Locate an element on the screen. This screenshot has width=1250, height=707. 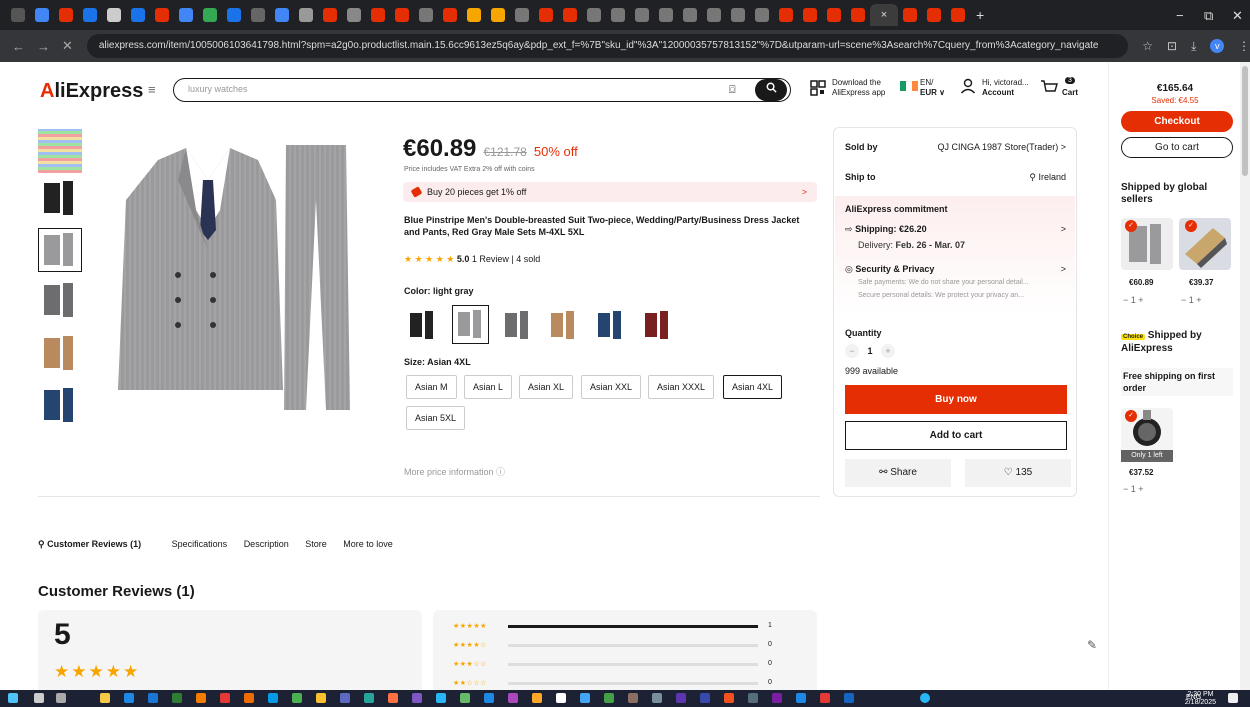
color-swatch-light-gray is located at coordinates (470, 324).